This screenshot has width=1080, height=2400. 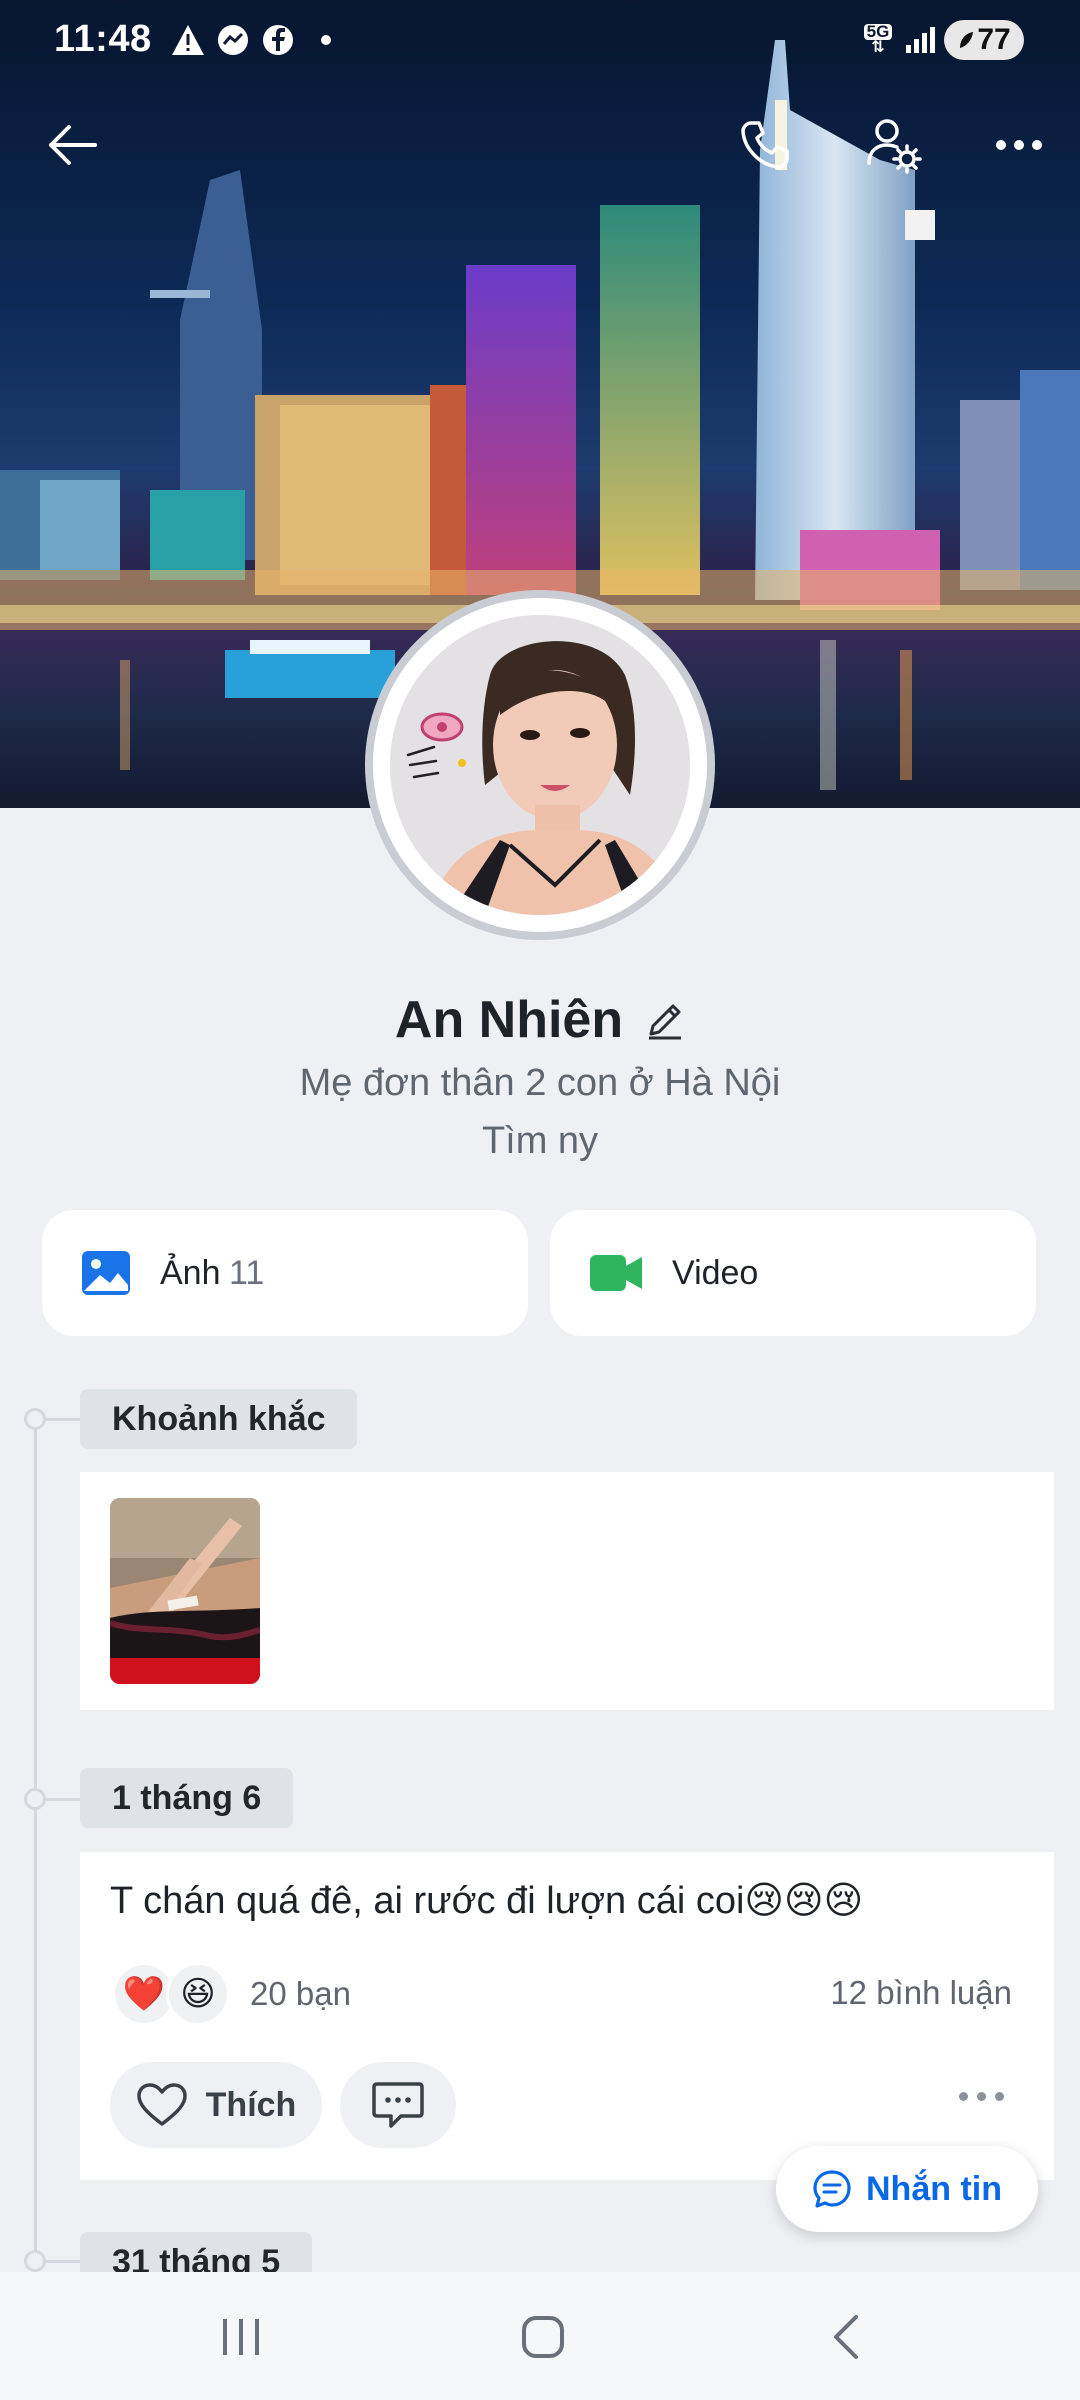 What do you see at coordinates (934, 2188) in the screenshot?
I see `send-message-label: Nhắn tin` at bounding box center [934, 2188].